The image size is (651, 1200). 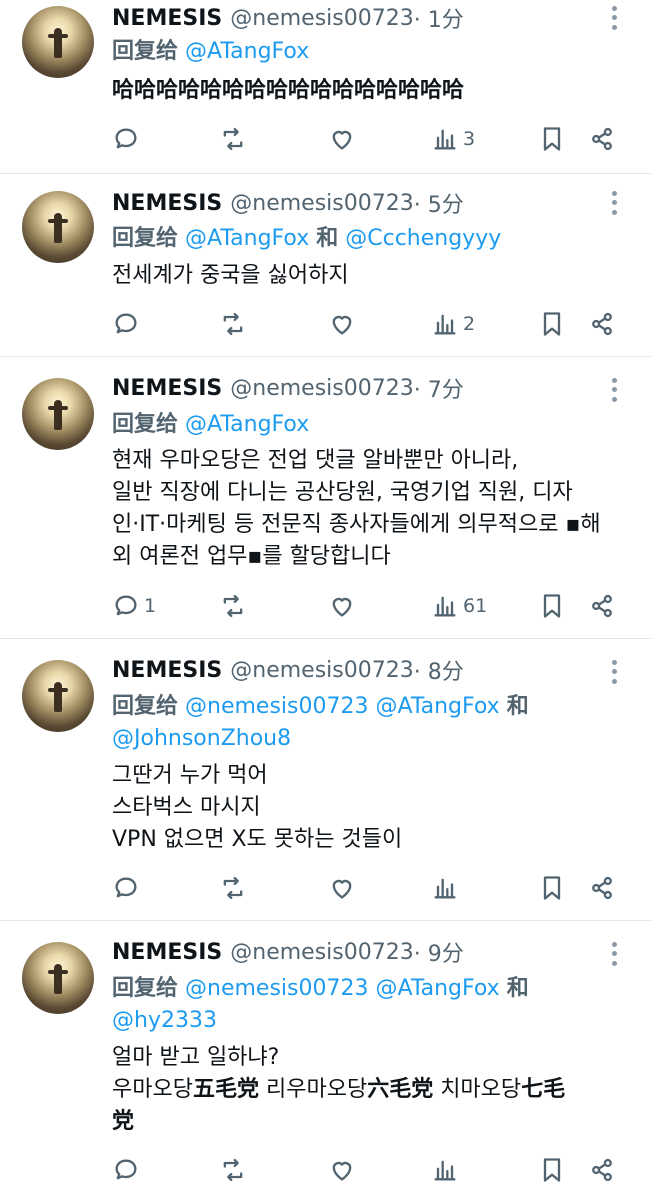 I want to click on views-button: 2, so click(x=453, y=324).